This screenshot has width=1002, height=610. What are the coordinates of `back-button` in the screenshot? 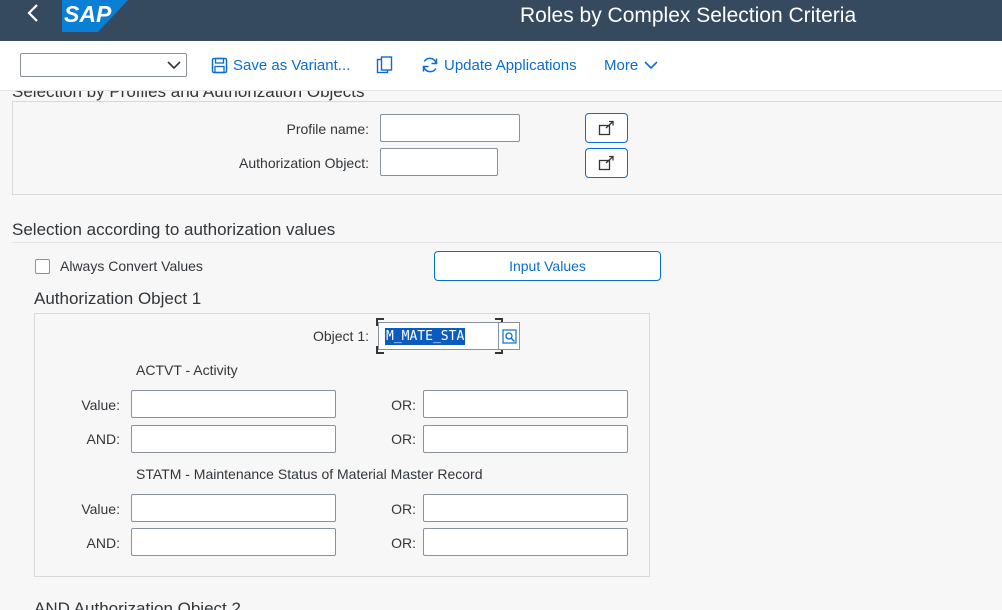 It's located at (33, 16).